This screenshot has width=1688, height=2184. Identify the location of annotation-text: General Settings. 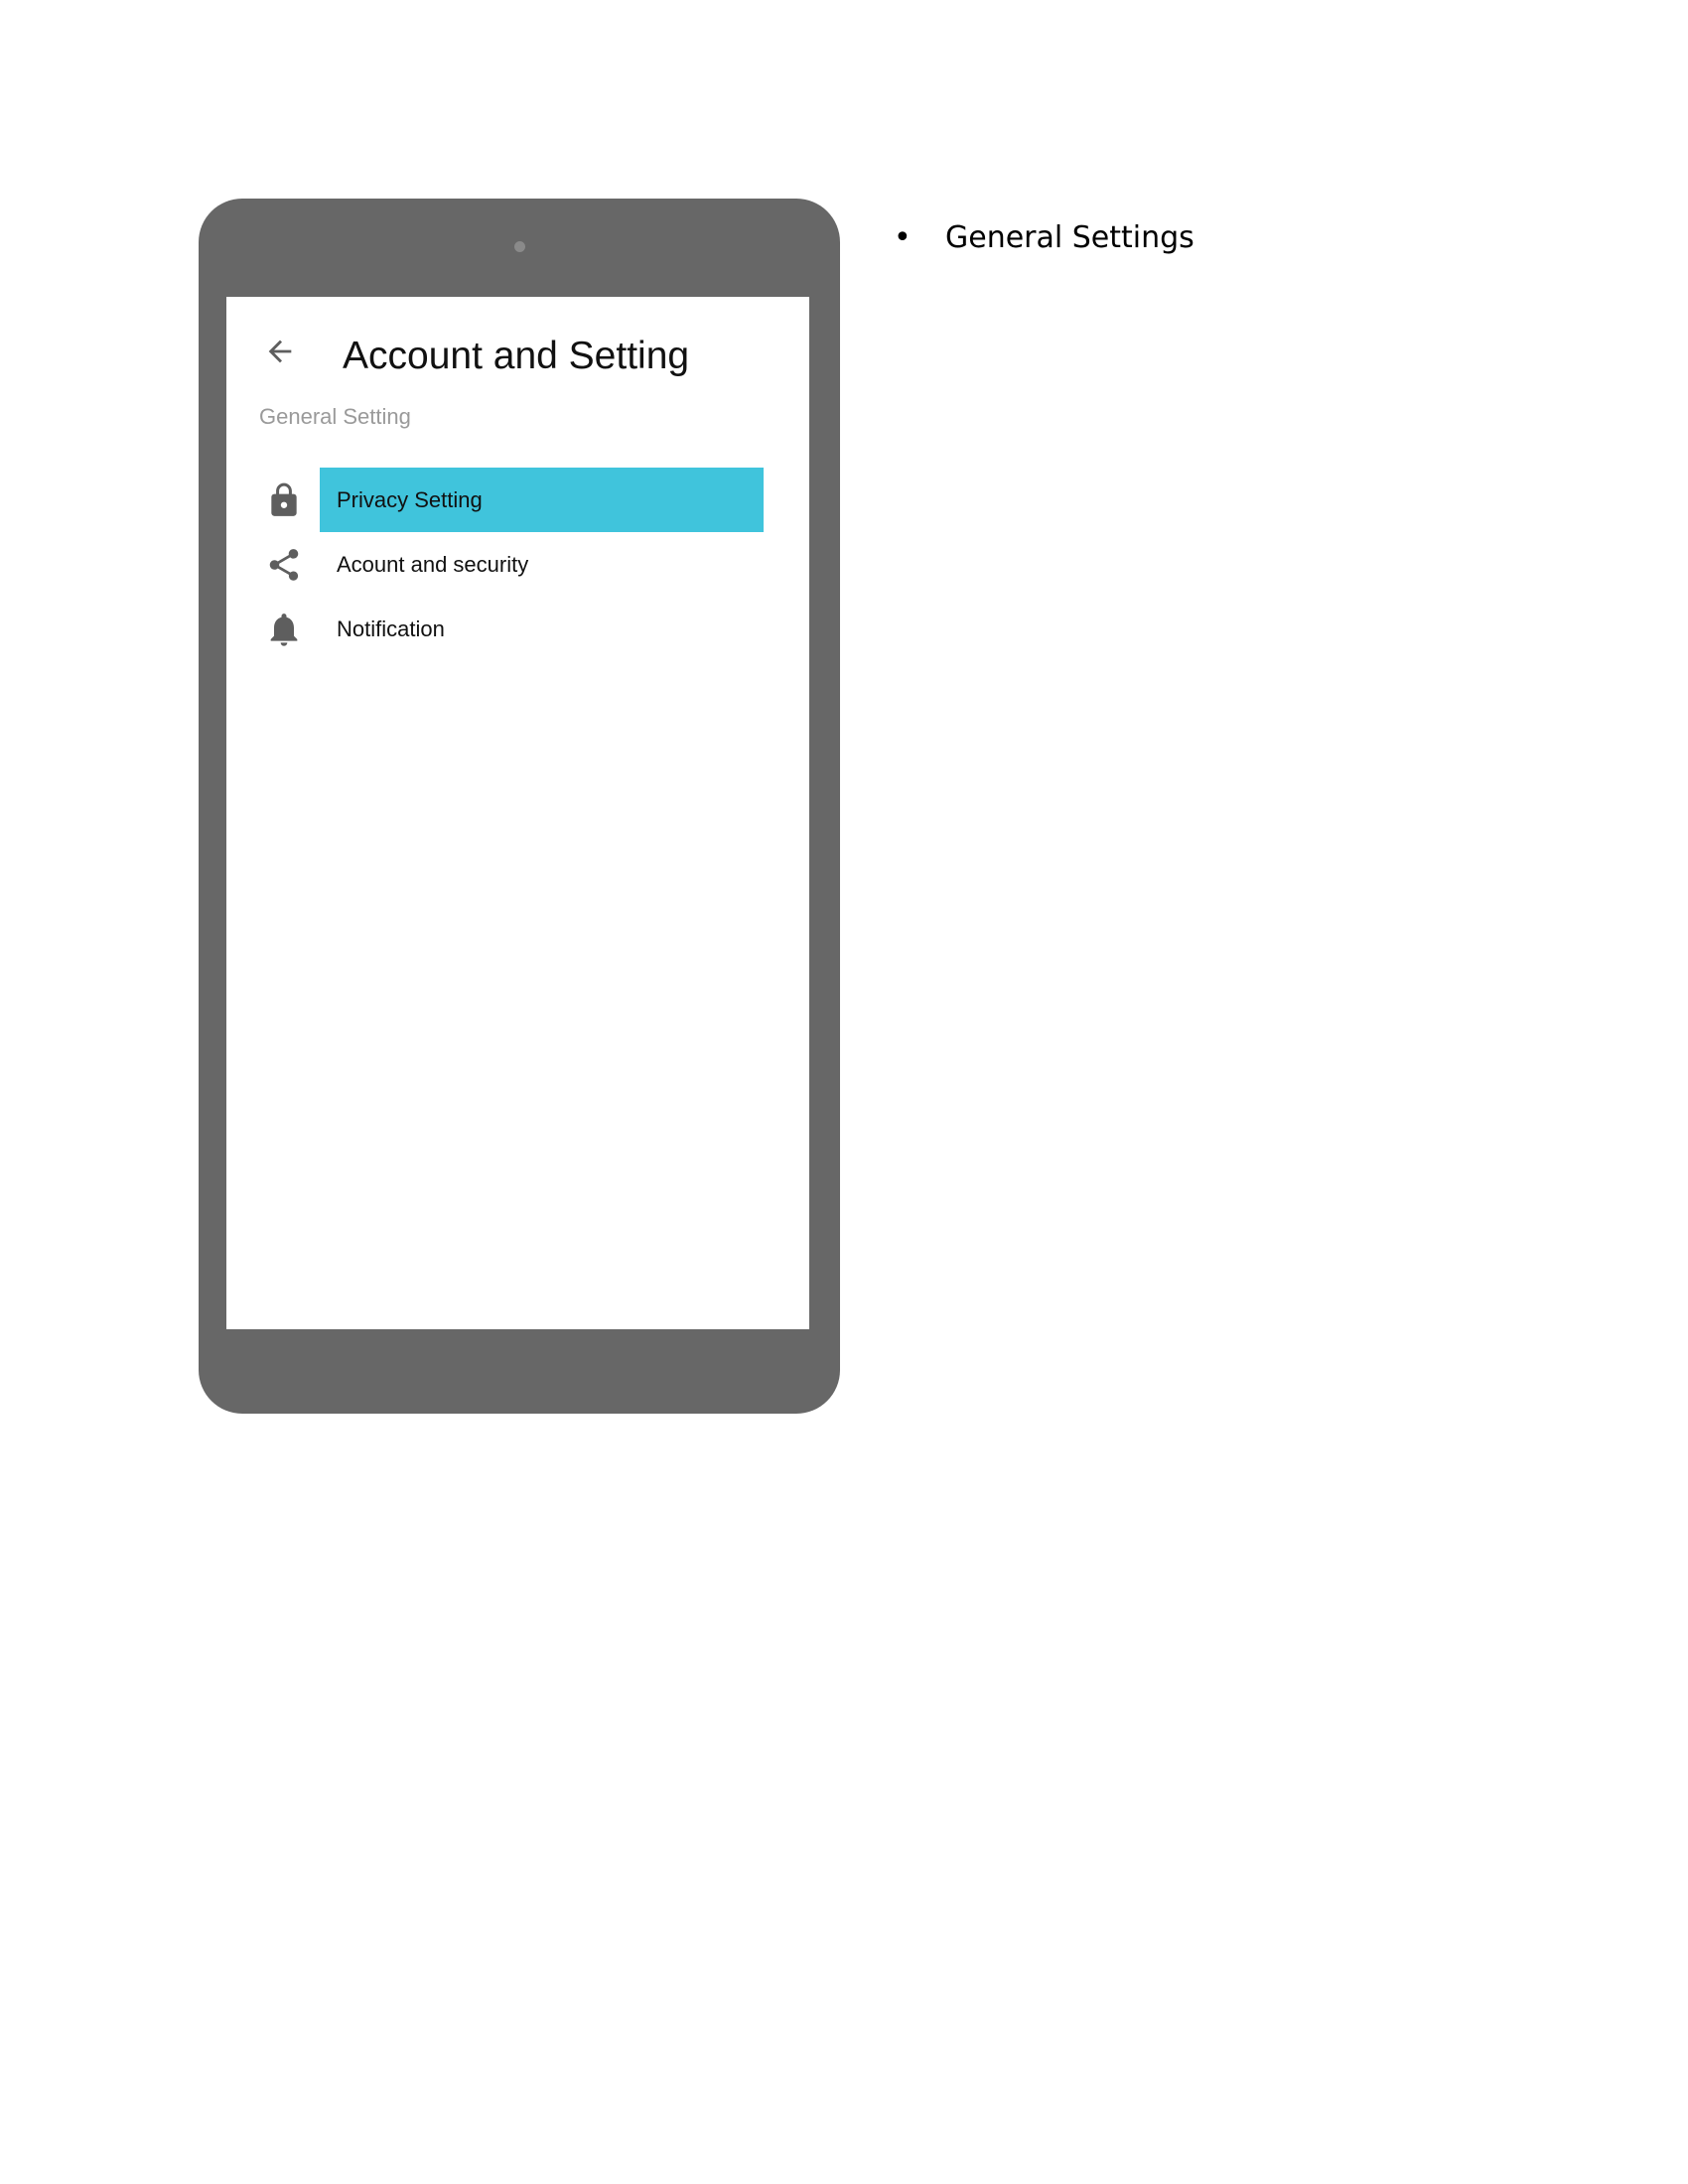
(1070, 237).